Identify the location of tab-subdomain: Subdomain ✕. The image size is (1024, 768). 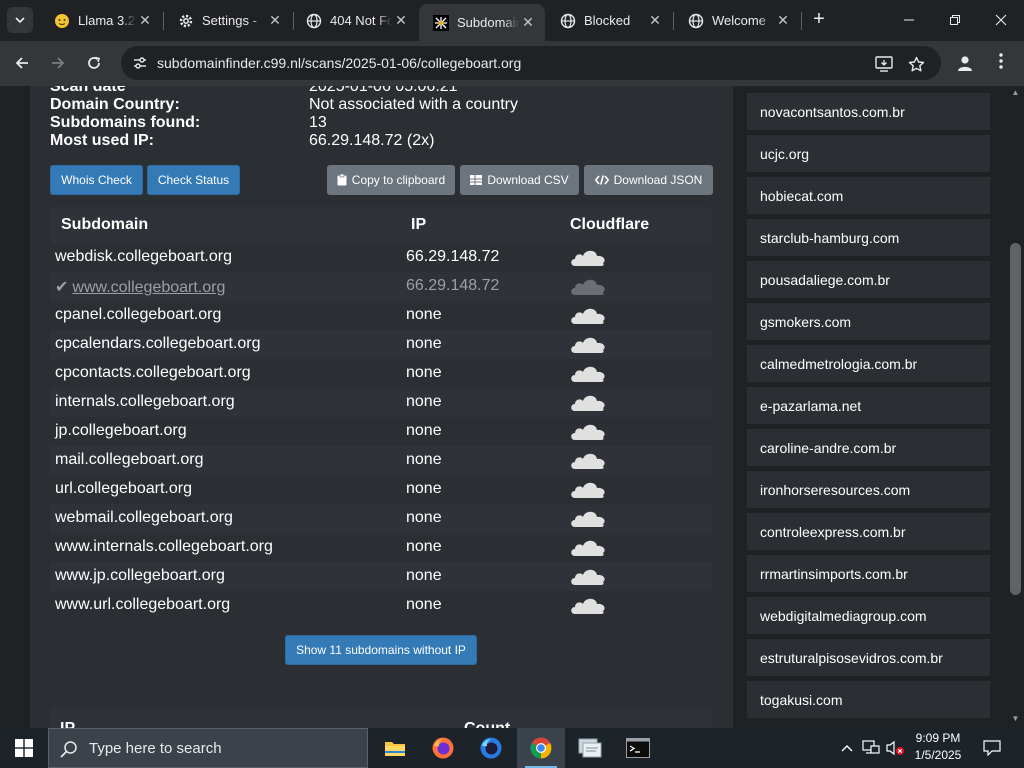
(482, 22).